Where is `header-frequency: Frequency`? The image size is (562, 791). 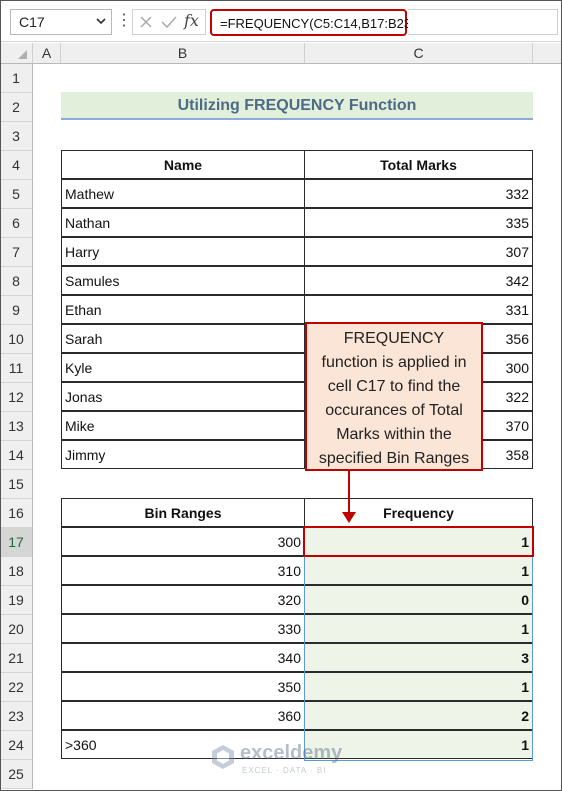
header-frequency: Frequency is located at coordinates (418, 512).